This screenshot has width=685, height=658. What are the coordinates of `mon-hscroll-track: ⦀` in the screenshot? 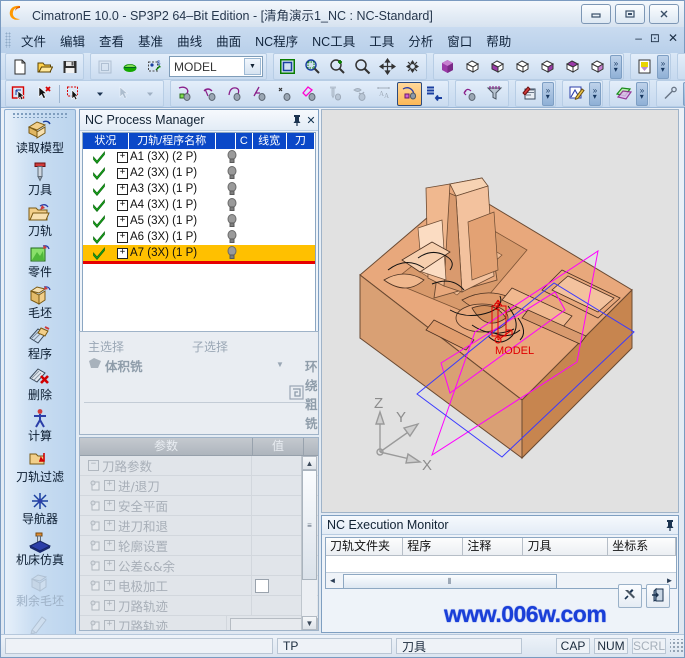 It's located at (501, 581).